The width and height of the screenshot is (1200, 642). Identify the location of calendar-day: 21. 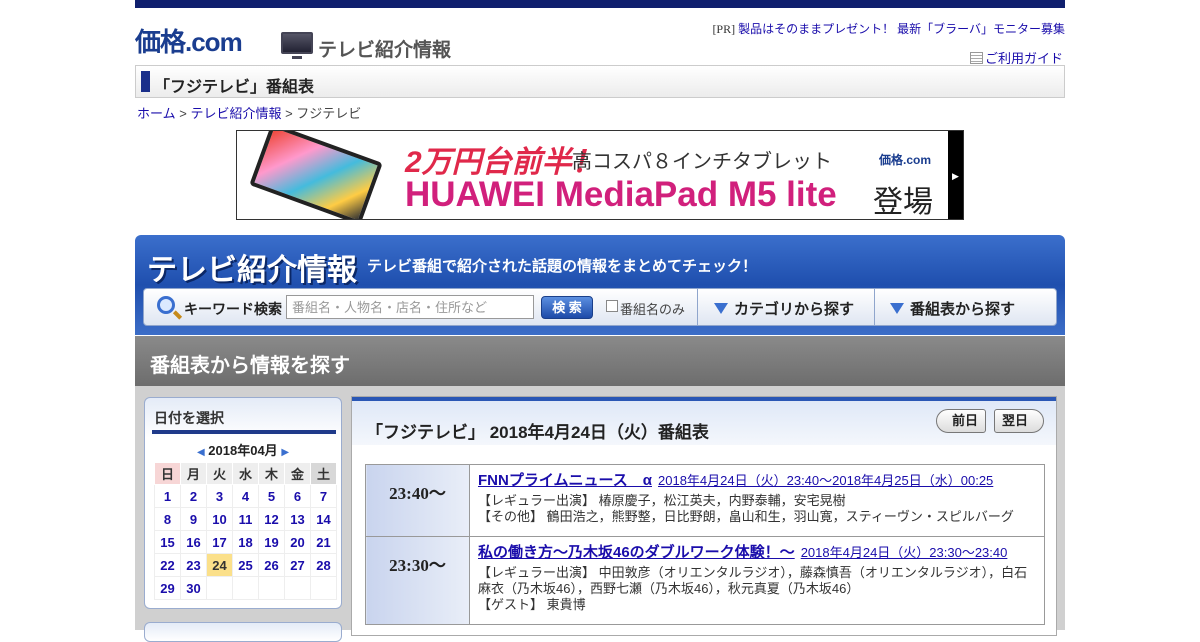
(323, 542).